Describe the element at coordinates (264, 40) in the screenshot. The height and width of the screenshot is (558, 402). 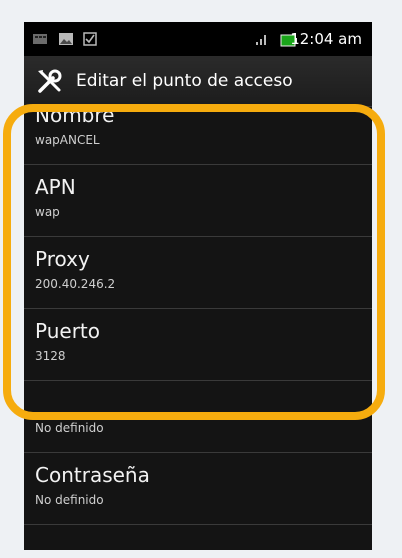
I see `signal-icon` at that location.